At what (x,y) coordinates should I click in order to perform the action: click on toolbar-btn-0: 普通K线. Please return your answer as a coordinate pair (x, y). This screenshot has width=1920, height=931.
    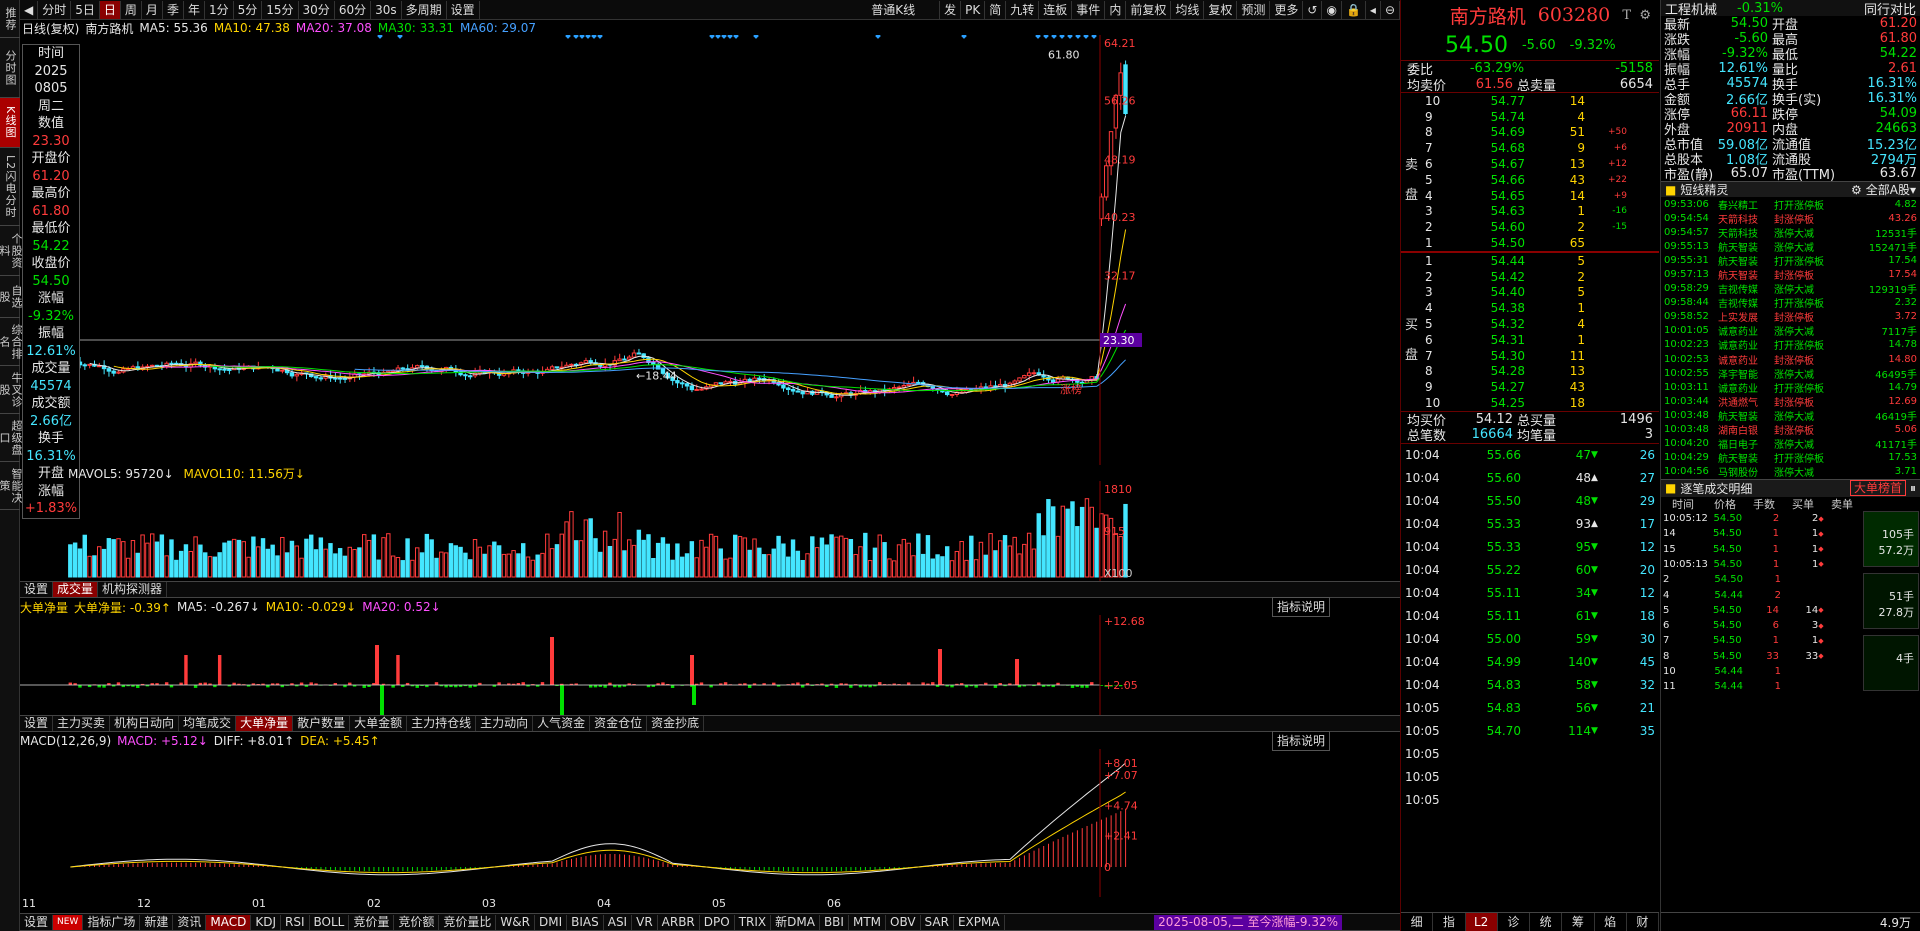
    Looking at the image, I should click on (904, 9).